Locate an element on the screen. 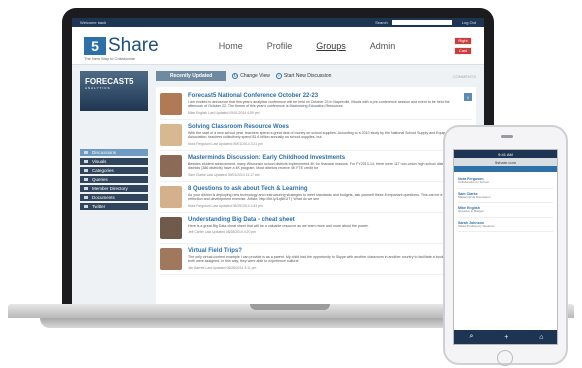 The width and height of the screenshot is (582, 368). phone-tab-bar: ⌕ + ⌂ is located at coordinates (505, 337).